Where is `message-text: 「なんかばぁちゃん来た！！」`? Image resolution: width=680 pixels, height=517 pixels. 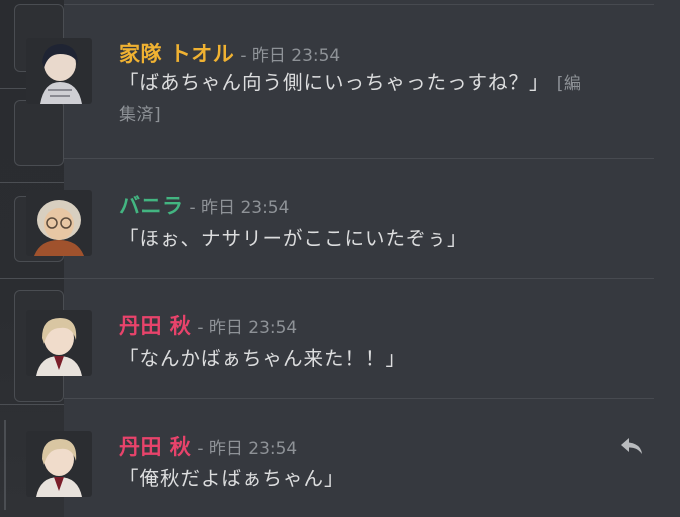
message-text: 「なんかばぁちゃん来た！！」 is located at coordinates (263, 358).